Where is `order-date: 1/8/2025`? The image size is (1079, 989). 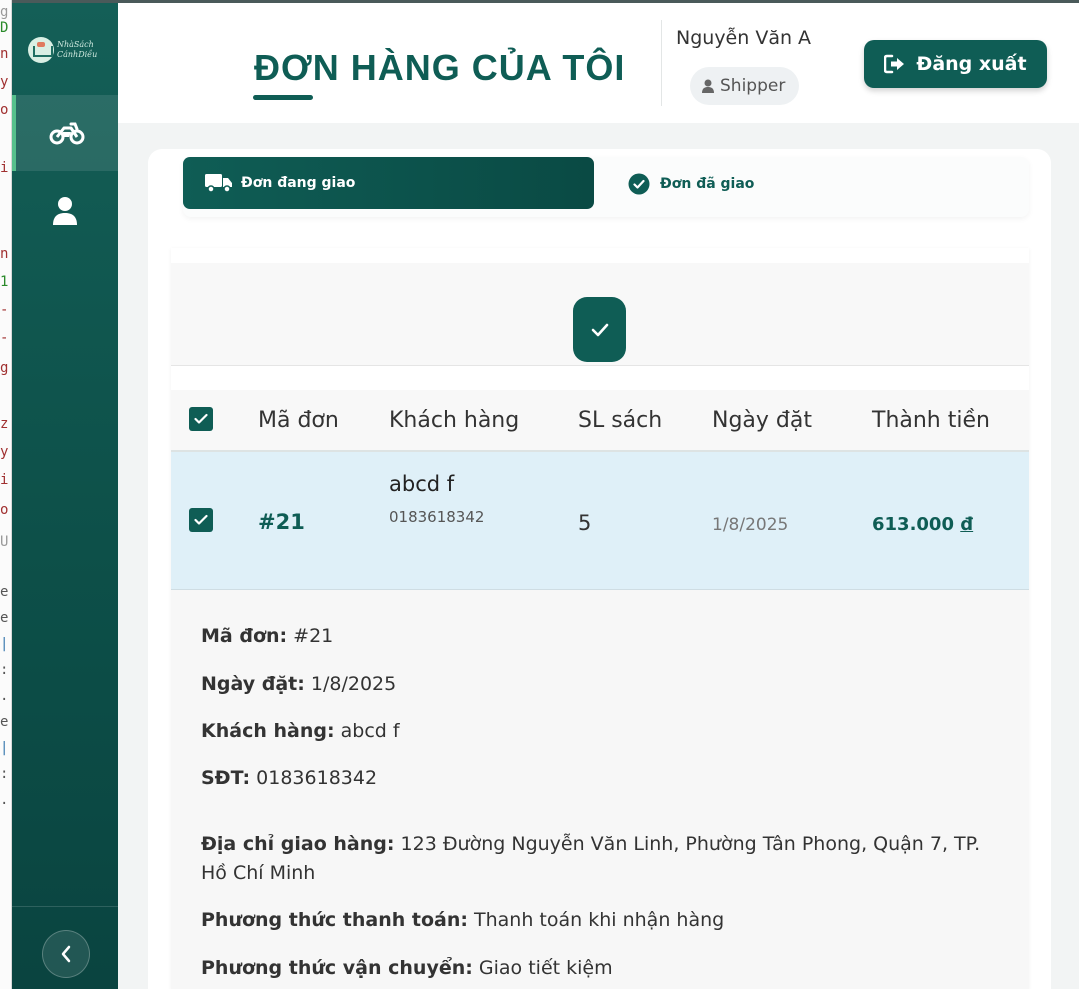
order-date: 1/8/2025 is located at coordinates (750, 525).